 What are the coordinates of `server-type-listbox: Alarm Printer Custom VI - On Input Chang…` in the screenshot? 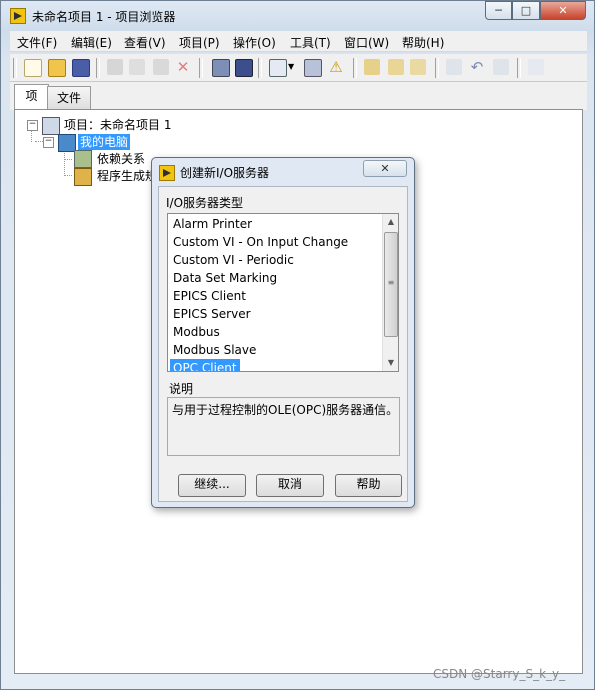 It's located at (283, 292).